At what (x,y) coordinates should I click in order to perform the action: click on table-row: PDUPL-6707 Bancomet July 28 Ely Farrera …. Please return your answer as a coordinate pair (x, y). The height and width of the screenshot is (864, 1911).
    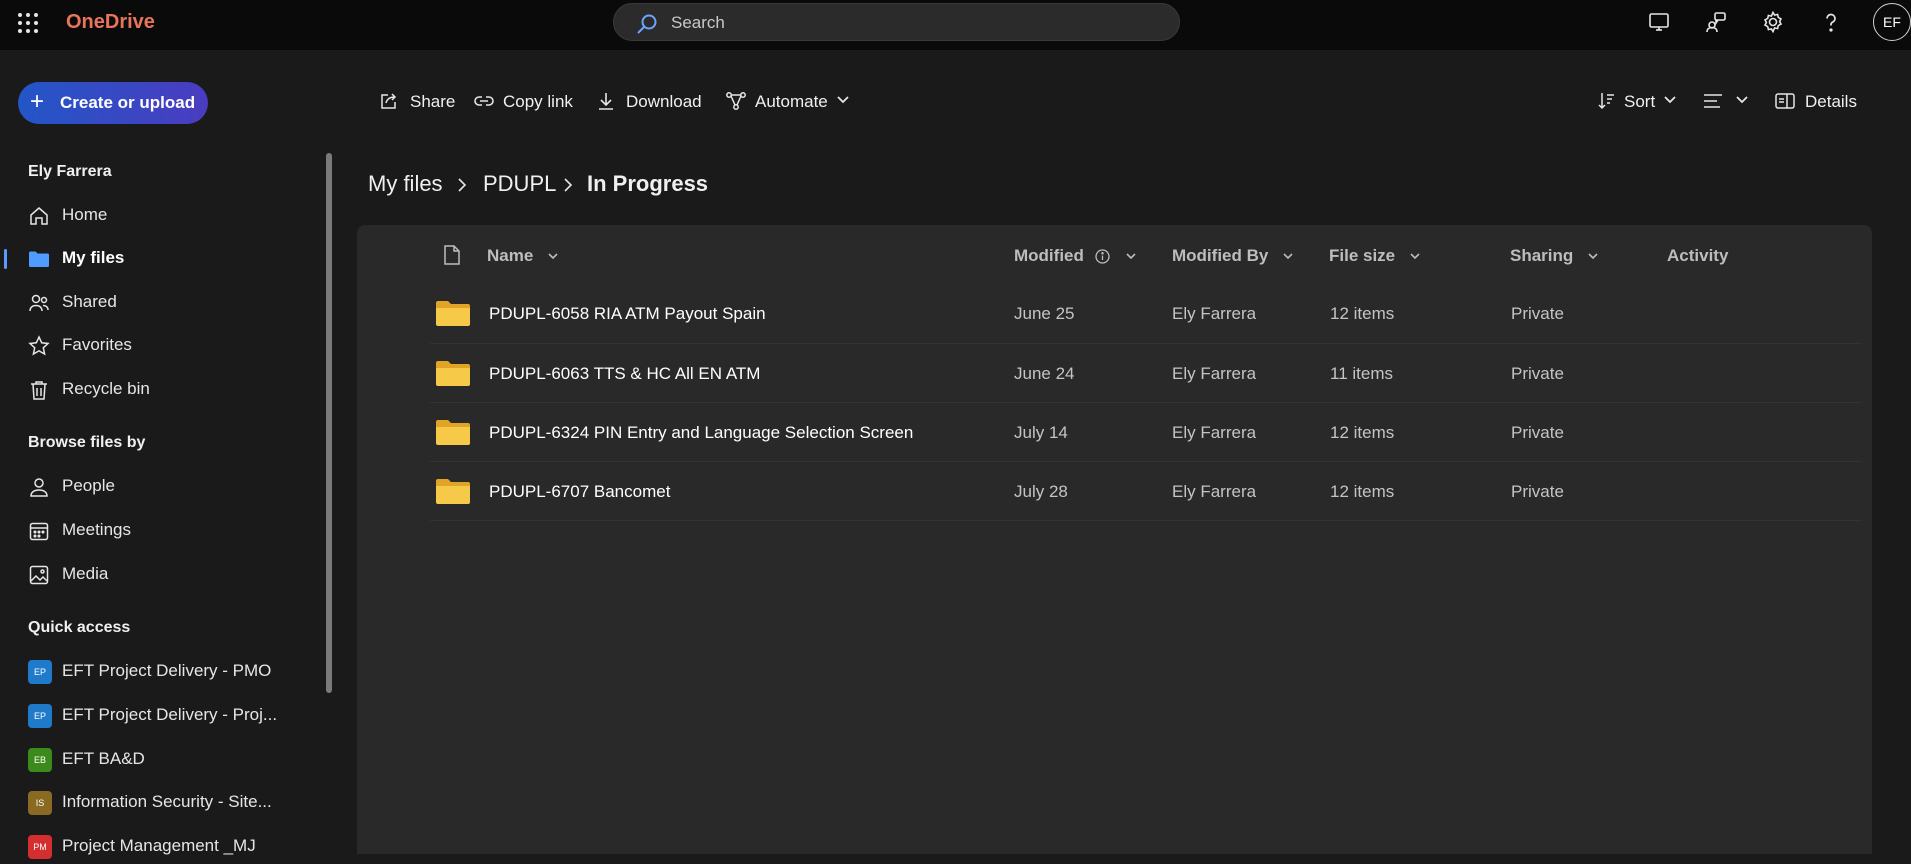
    Looking at the image, I should click on (1146, 491).